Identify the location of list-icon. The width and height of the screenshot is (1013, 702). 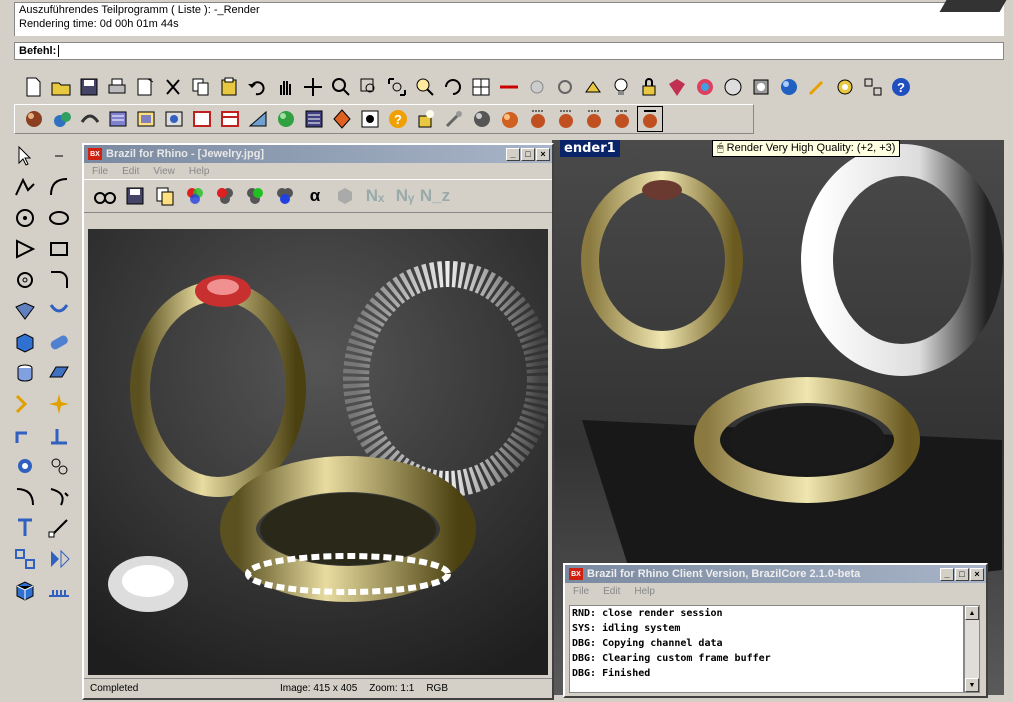
(314, 119).